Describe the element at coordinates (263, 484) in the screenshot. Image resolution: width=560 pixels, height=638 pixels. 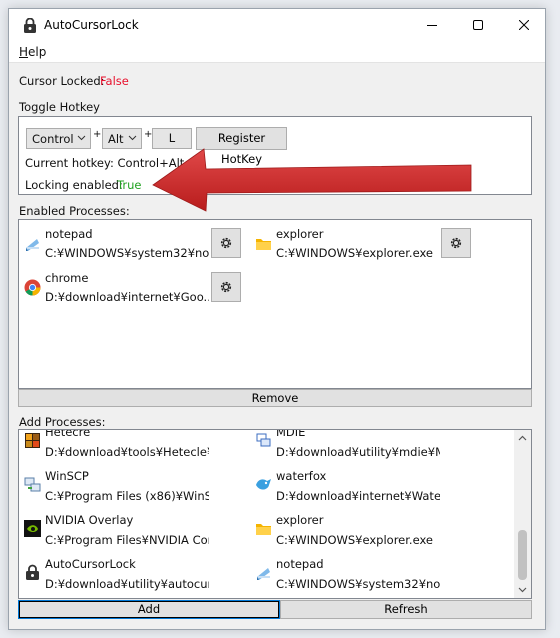
I see `waterfox-icon` at that location.